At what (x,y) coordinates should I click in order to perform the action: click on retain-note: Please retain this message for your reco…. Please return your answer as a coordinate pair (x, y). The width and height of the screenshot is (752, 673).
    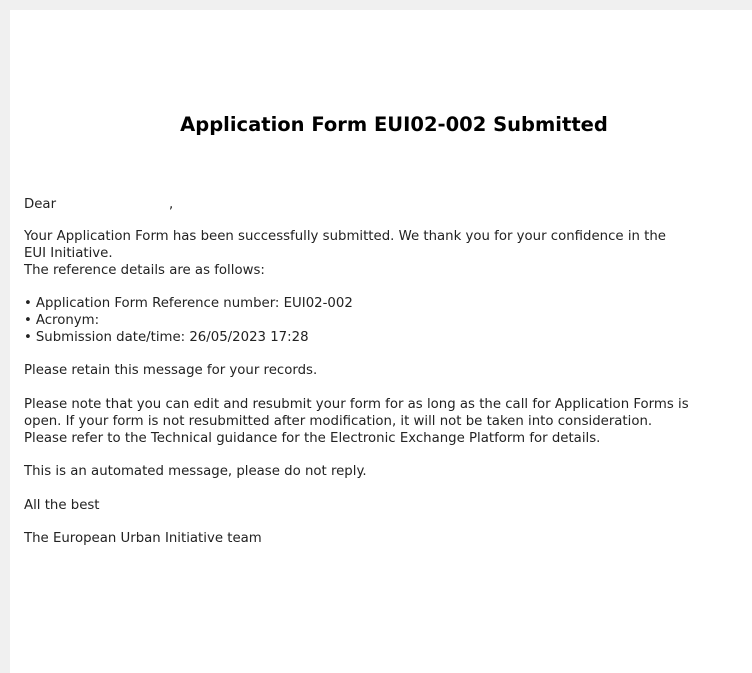
    Looking at the image, I should click on (171, 371).